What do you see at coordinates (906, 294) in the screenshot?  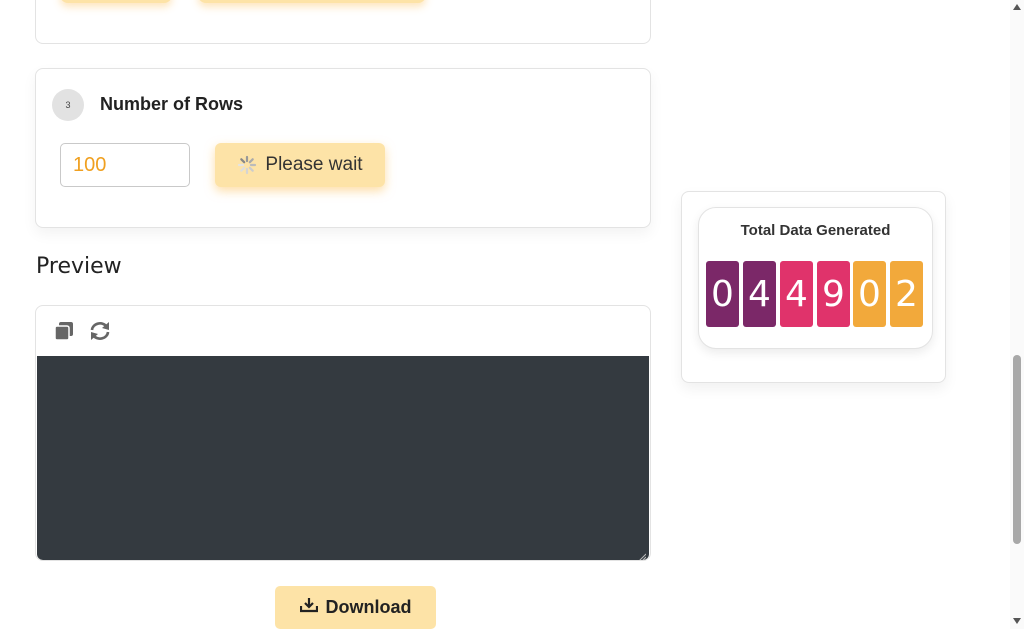 I see `counter-digit: 2` at bounding box center [906, 294].